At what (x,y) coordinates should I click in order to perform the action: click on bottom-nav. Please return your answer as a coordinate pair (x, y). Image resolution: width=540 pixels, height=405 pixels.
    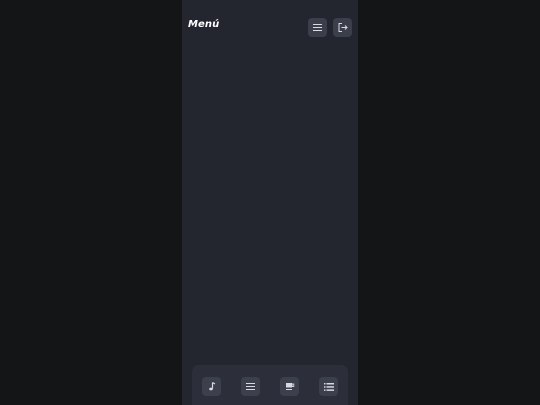
    Looking at the image, I should click on (270, 385).